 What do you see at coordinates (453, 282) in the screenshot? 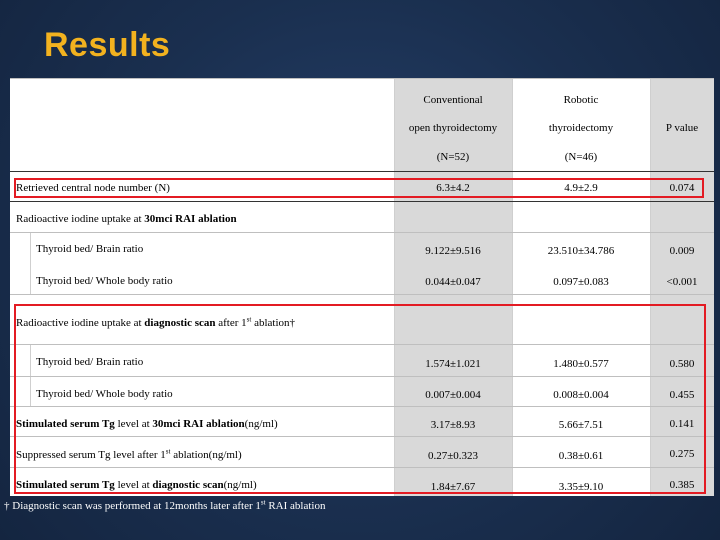
I see `cell-conventional: 0.044±0.047` at bounding box center [453, 282].